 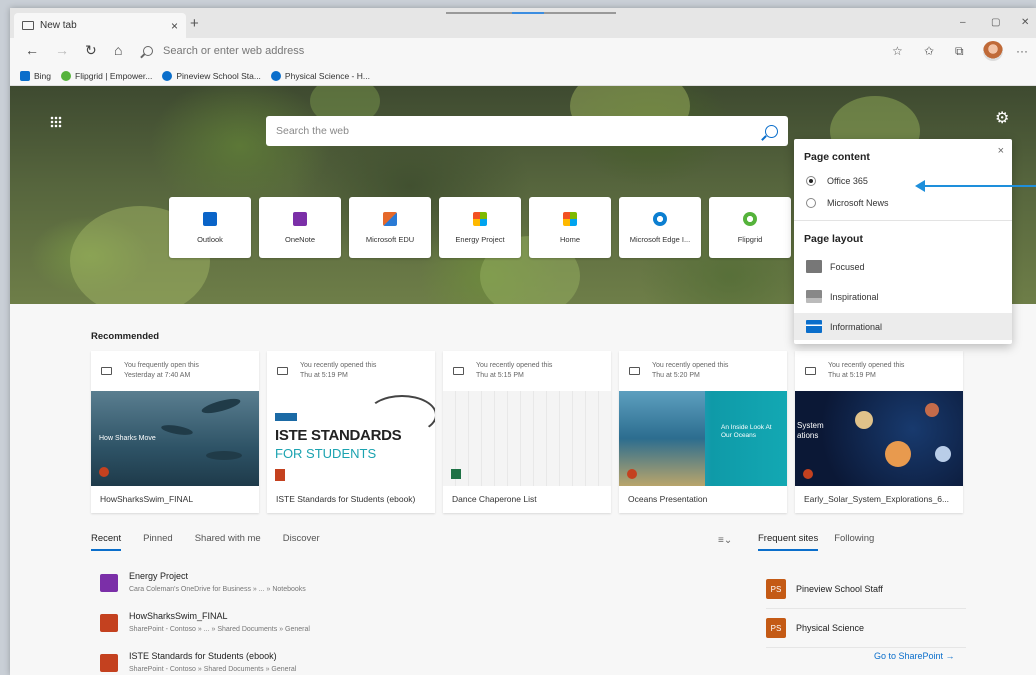 What do you see at coordinates (28, 25) in the screenshot?
I see `tab-page-icon` at bounding box center [28, 25].